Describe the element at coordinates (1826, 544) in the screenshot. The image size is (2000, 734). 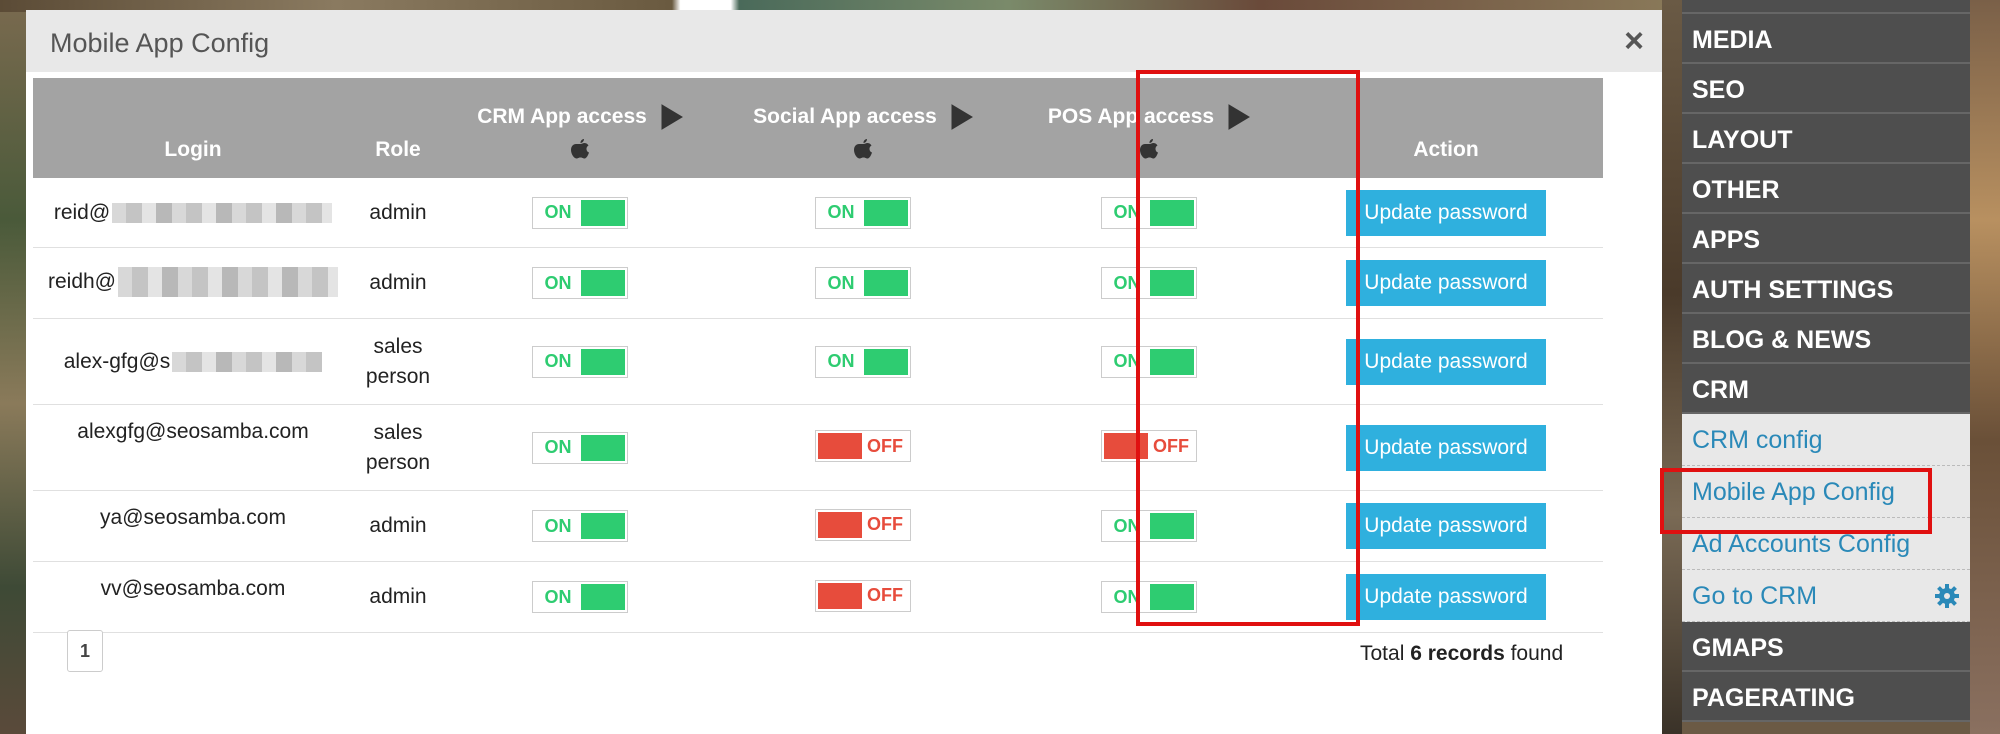
I see `sidebar-sub-ad-accounts-config: Ad Accounts Config` at that location.